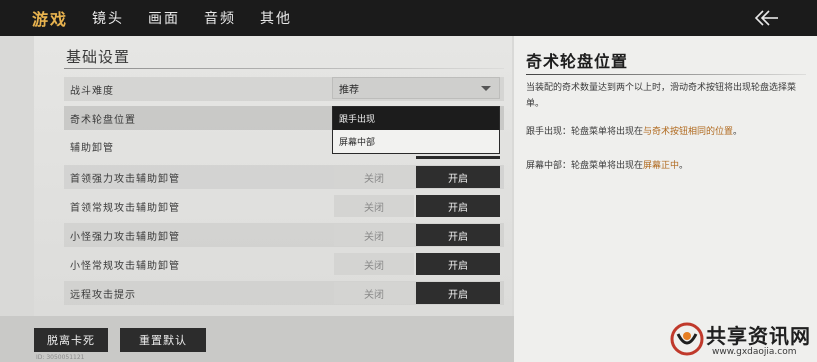 The height and width of the screenshot is (362, 817). I want to click on watermark-title: 共享资讯网, so click(758, 336).